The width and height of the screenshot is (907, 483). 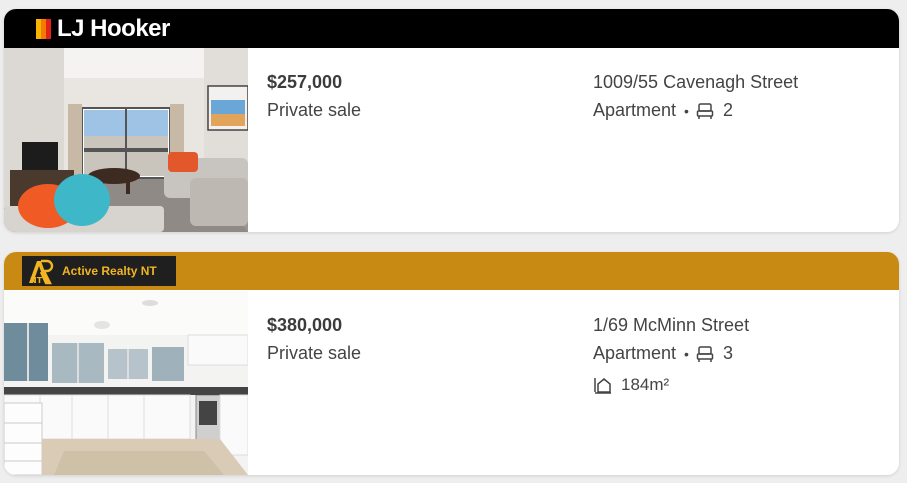 I want to click on land-area-row: 184m², so click(x=631, y=385).